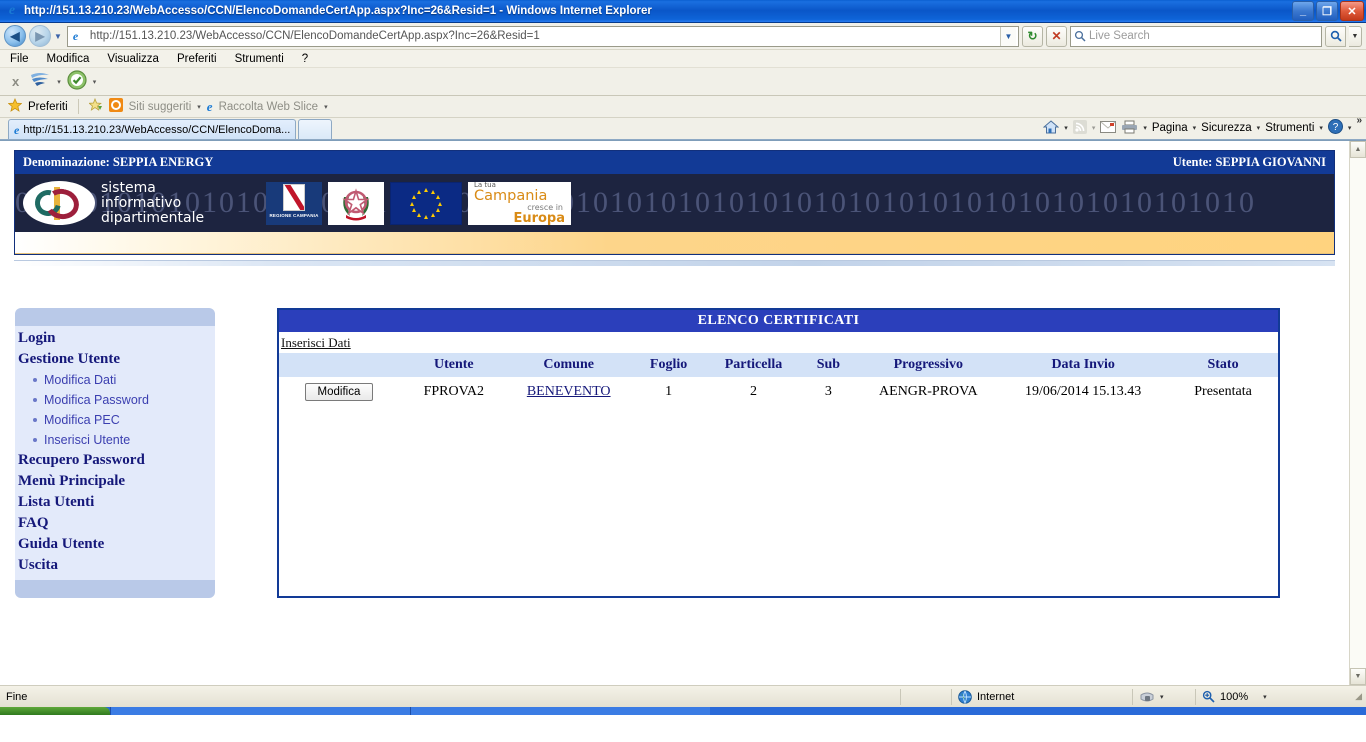 This screenshot has width=1366, height=742. What do you see at coordinates (1080, 36) in the screenshot?
I see `search-icon` at bounding box center [1080, 36].